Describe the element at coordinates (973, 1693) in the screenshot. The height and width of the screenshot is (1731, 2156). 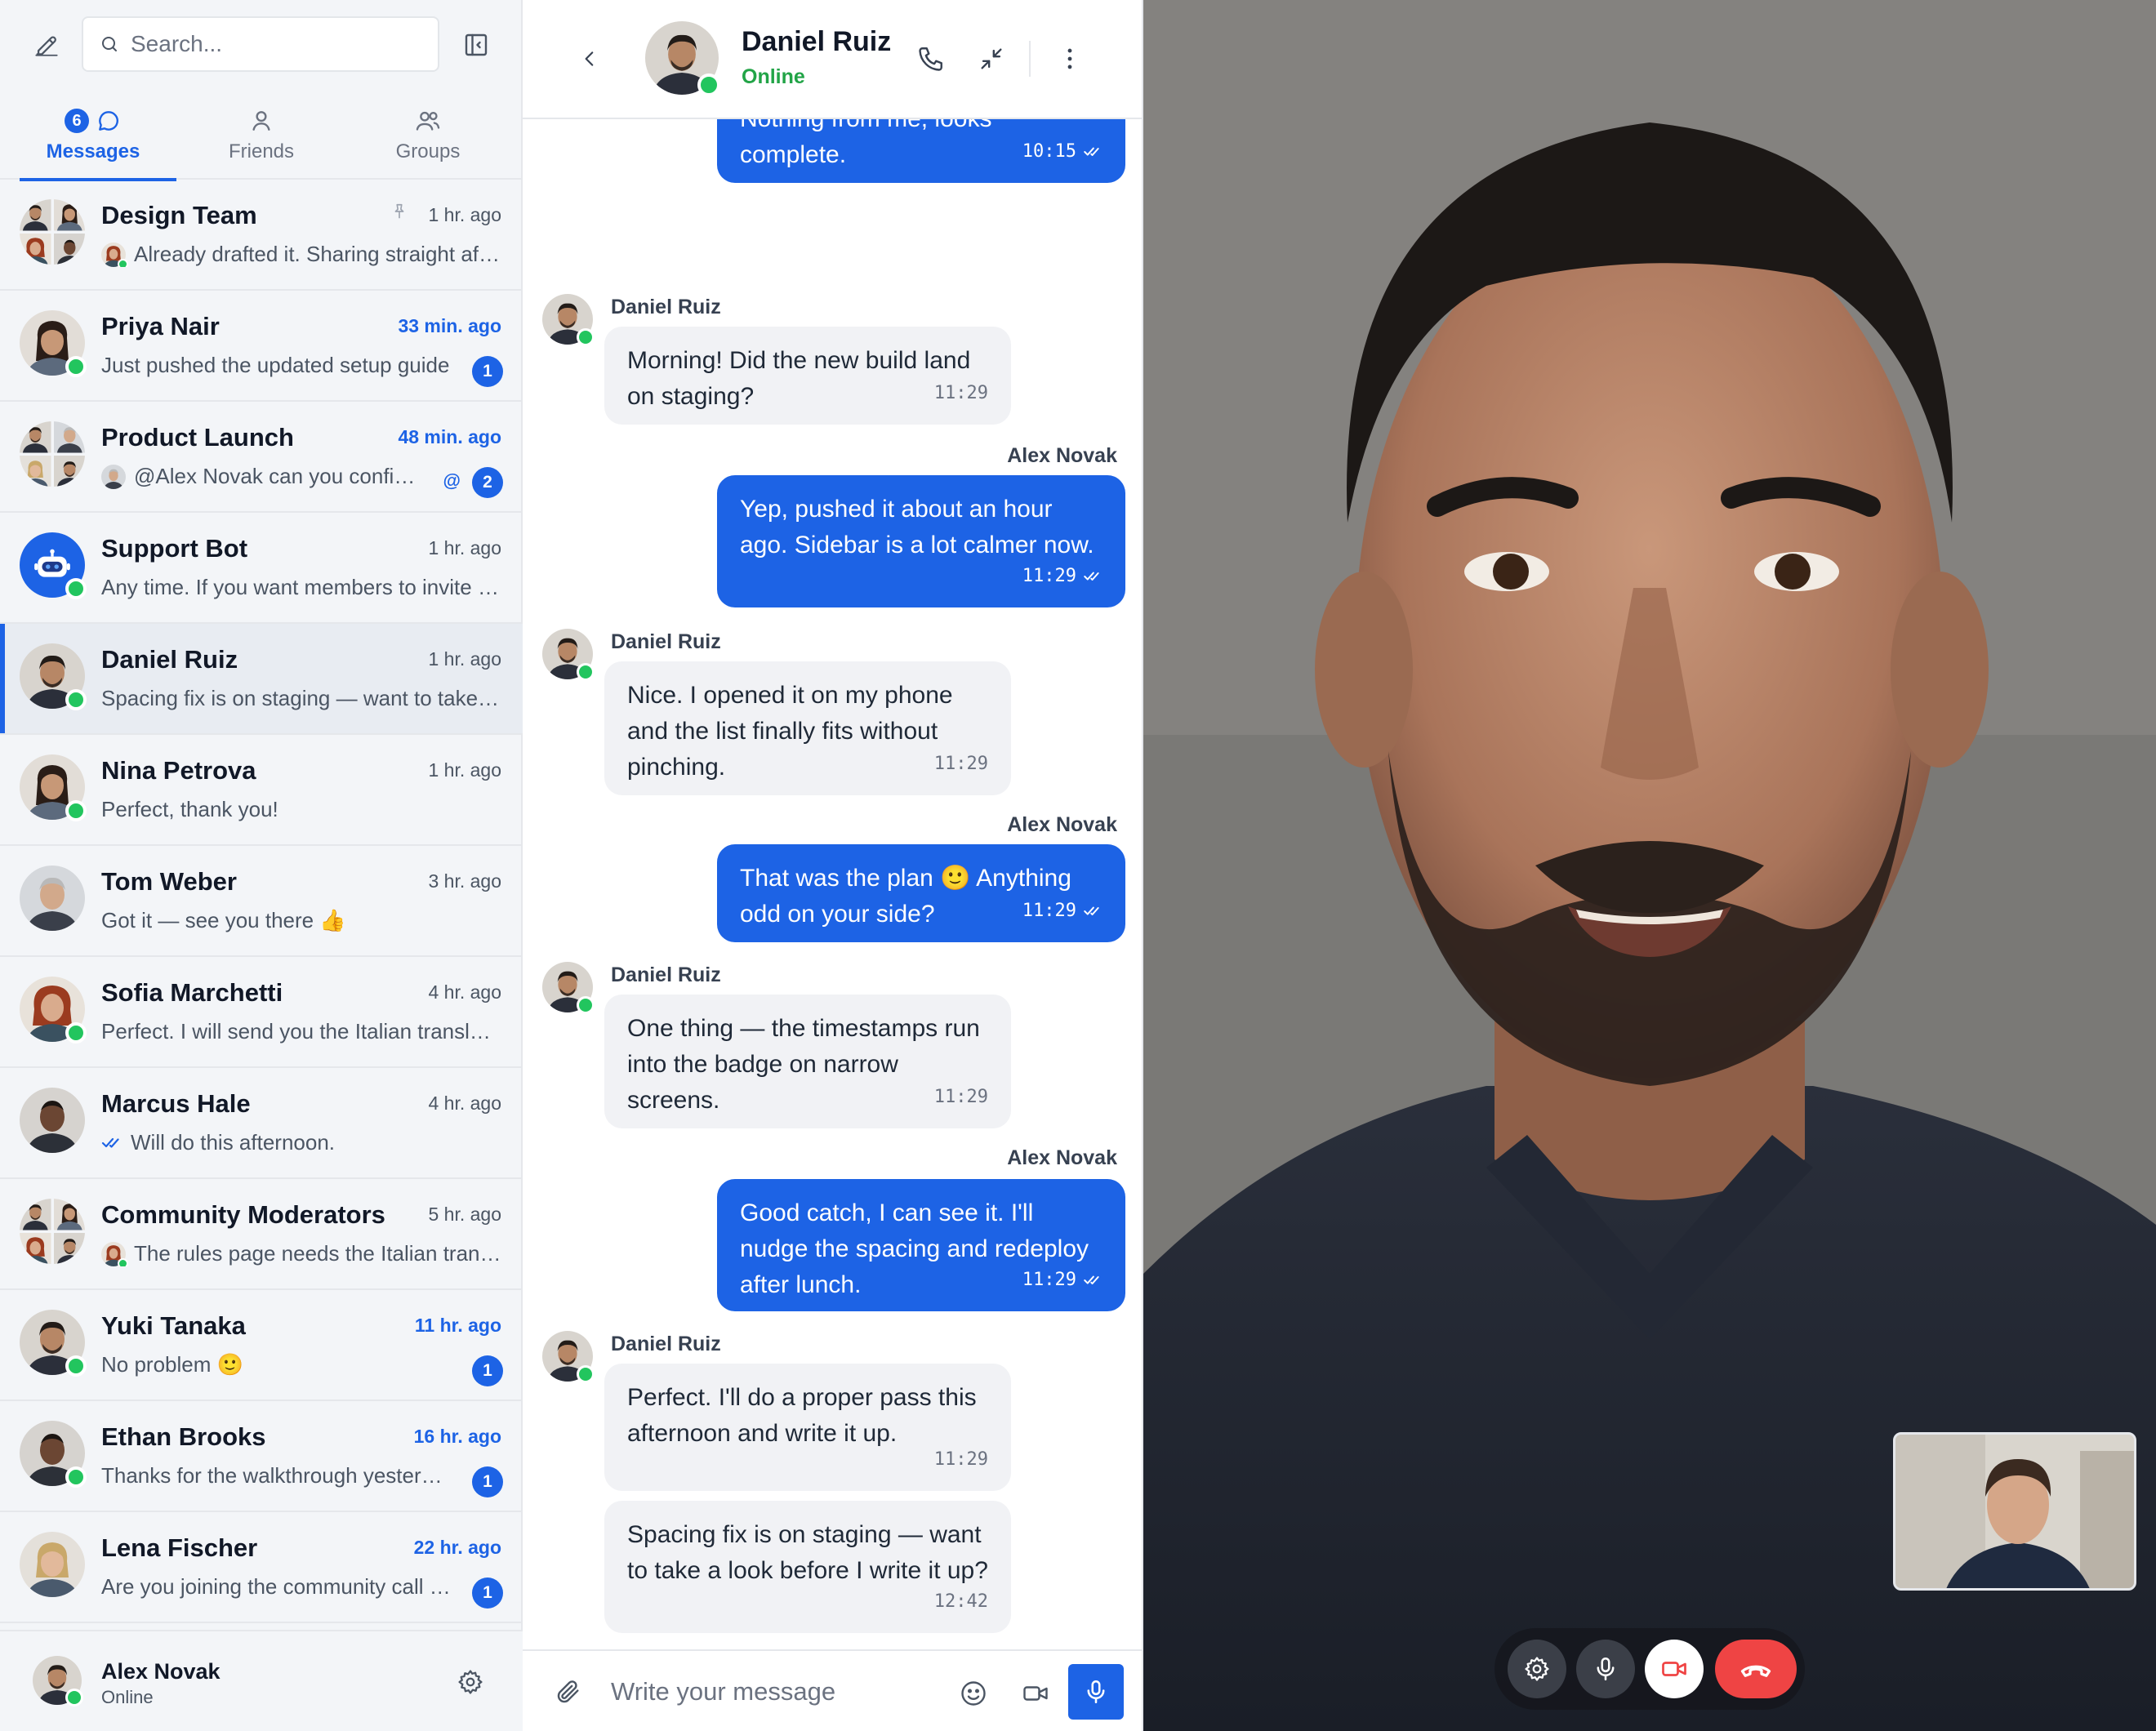
I see `emoji-button` at that location.